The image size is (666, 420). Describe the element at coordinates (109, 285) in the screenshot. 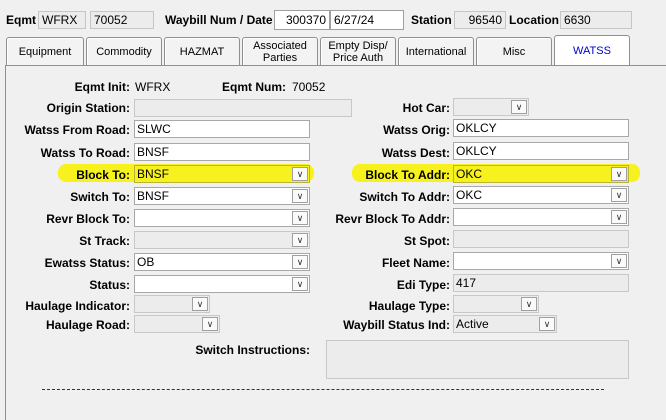

I see `status-label: Status:` at that location.